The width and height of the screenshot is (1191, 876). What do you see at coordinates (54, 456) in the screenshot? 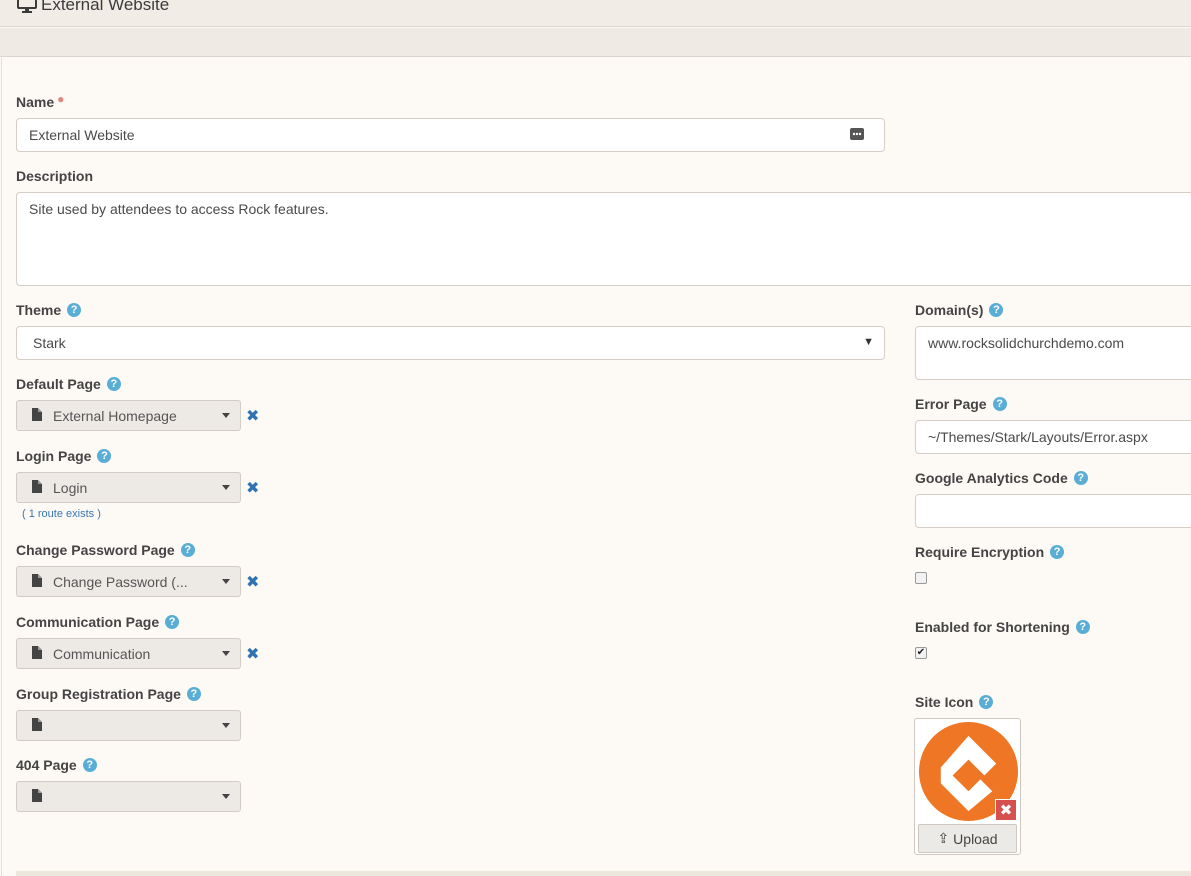
I see `login-page-label-text: Login Page` at bounding box center [54, 456].